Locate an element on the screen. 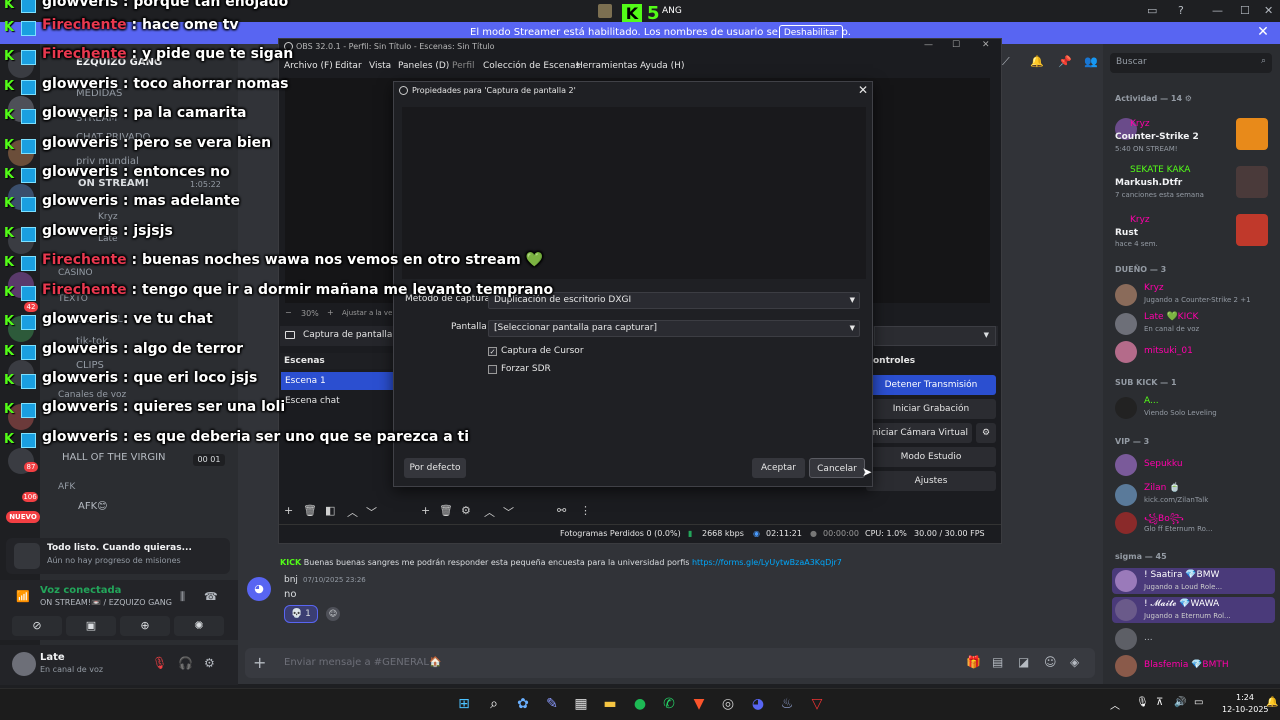  survey-link: https://forms.gle/LyUytwBzaA3KqDjr7 is located at coordinates (767, 562).